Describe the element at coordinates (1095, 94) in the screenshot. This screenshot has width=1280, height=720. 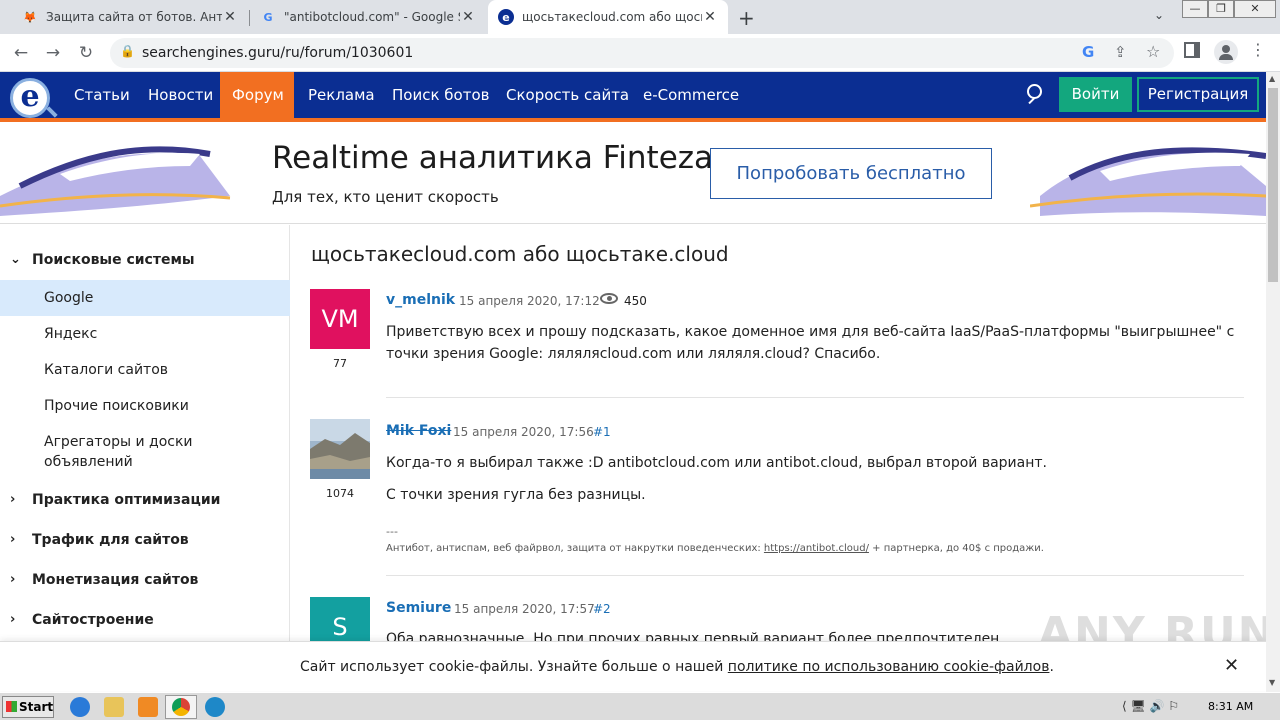
I see `login-button: Войти` at that location.